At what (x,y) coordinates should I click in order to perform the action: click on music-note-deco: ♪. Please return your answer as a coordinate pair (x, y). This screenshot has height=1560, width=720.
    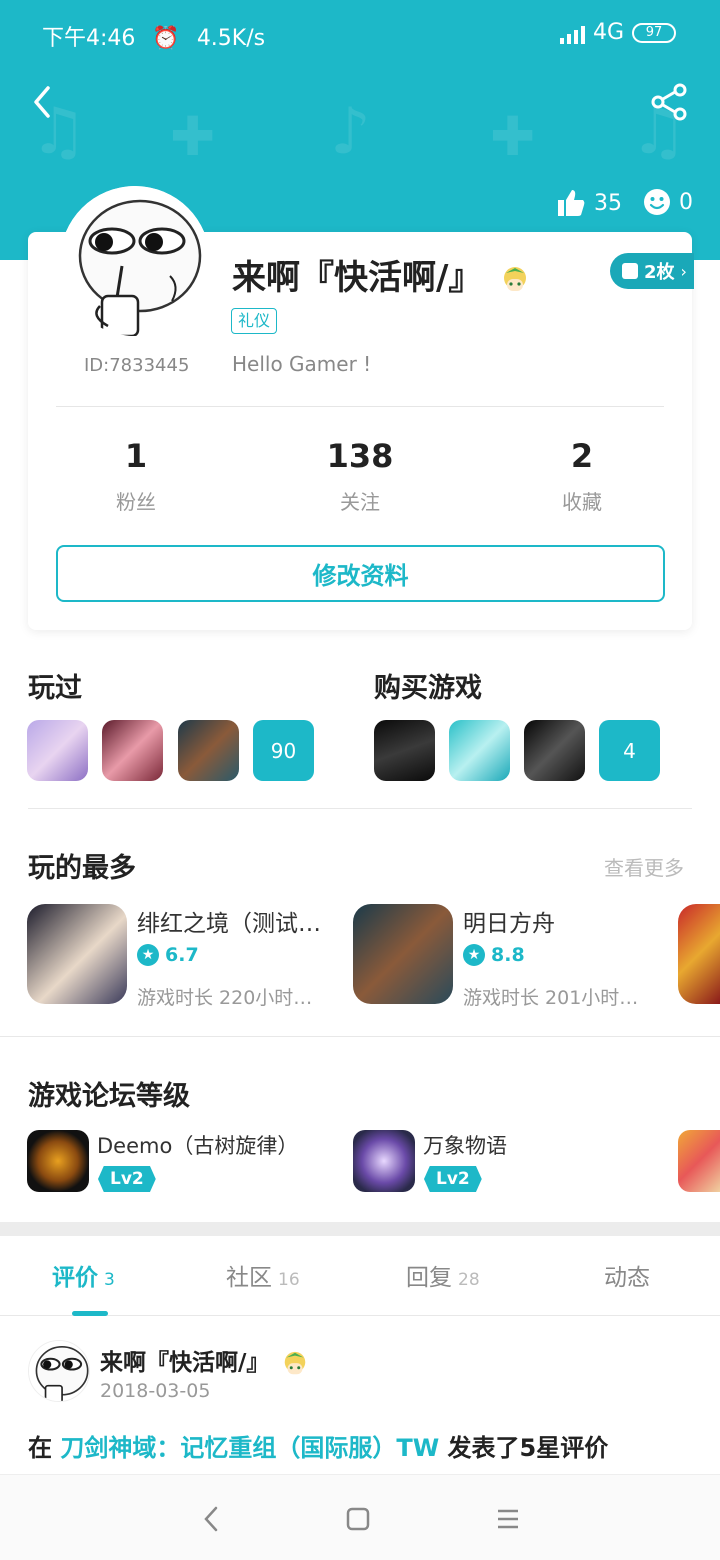
    Looking at the image, I should click on (350, 132).